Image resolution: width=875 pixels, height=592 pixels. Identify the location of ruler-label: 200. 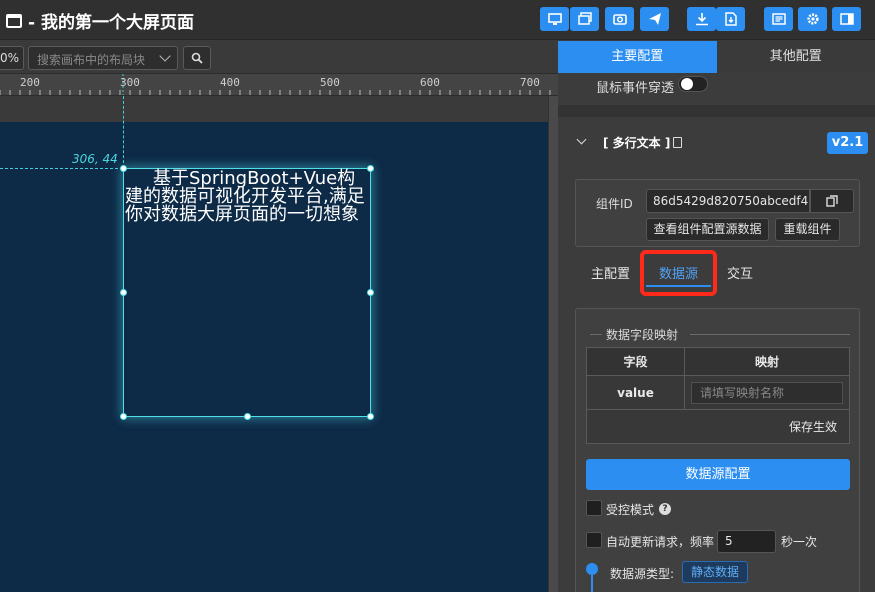
(30, 82).